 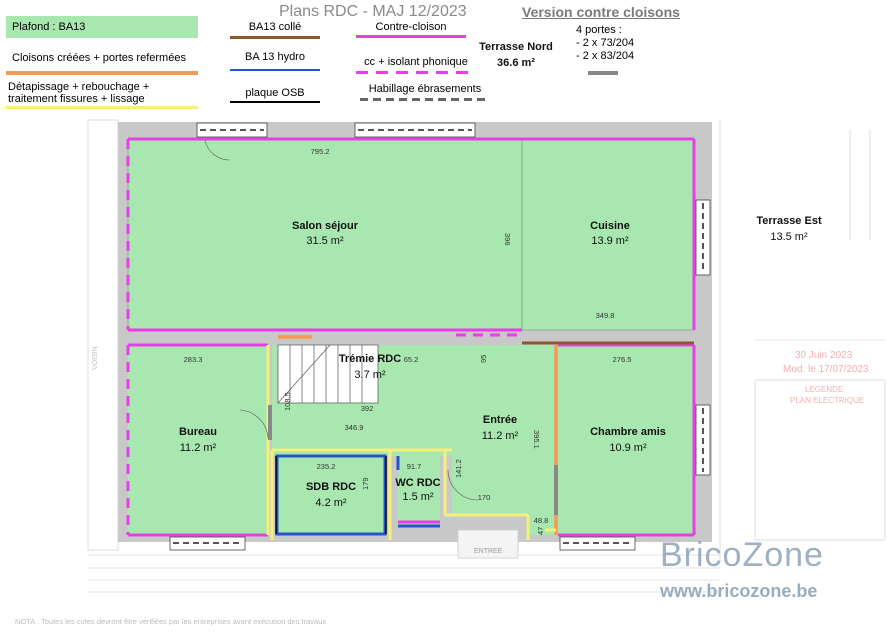 What do you see at coordinates (484, 497) in the screenshot?
I see `dim-d16: 170` at bounding box center [484, 497].